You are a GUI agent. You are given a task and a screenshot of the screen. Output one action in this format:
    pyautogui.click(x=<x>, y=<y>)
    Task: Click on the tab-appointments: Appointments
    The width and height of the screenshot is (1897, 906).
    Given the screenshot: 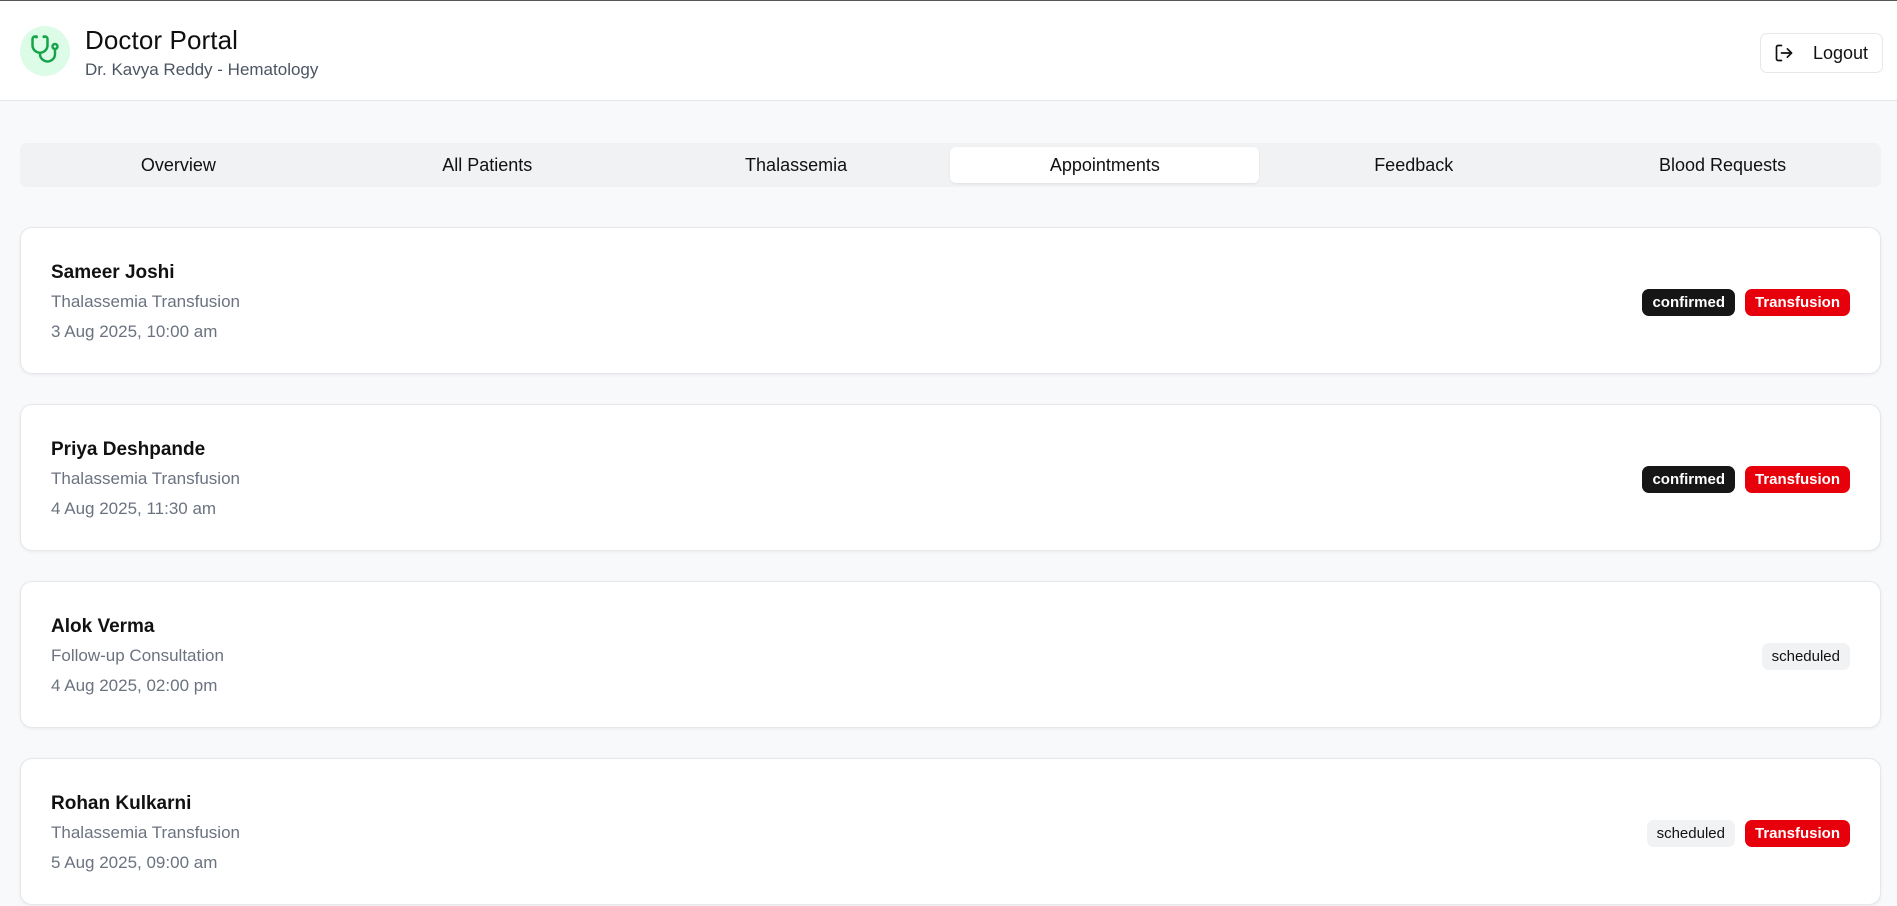 What is the action you would take?
    pyautogui.click(x=1105, y=165)
    